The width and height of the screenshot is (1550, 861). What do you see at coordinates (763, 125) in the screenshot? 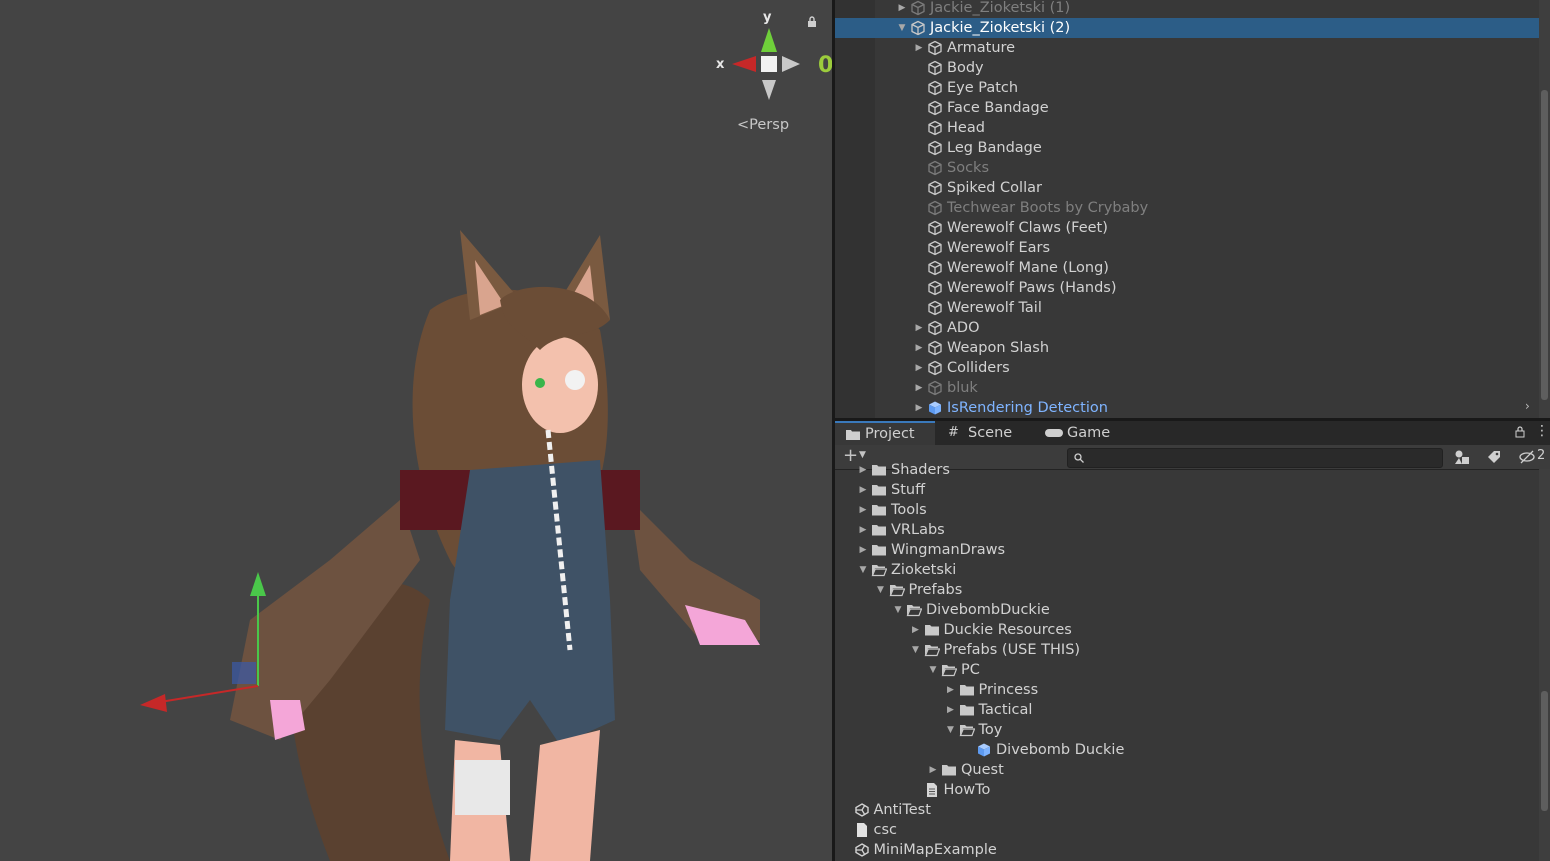
I see `projection-toggle: <Persp` at bounding box center [763, 125].